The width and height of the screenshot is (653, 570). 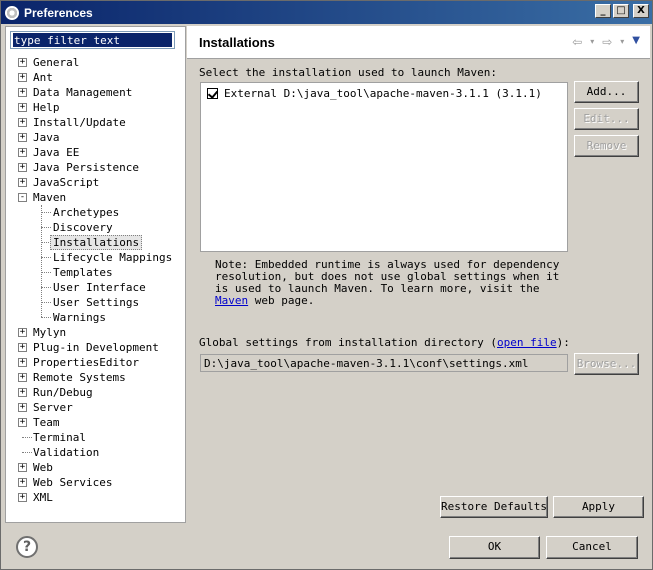 I want to click on back-dropdown-icon: ▾, so click(x=592, y=42).